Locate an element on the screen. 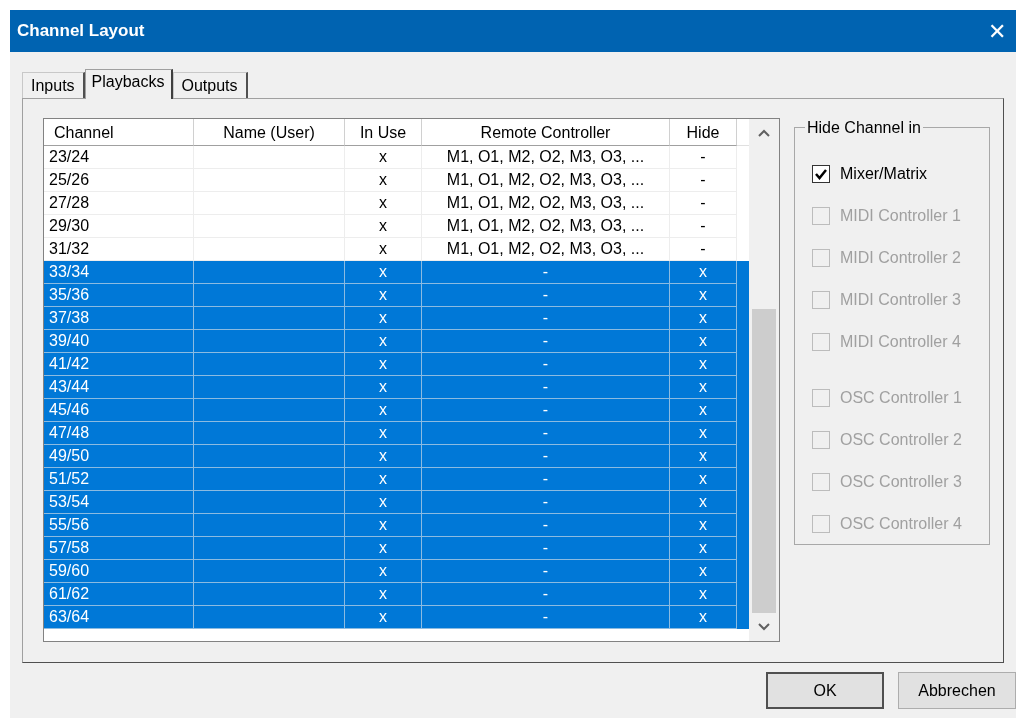 This screenshot has width=1016, height=718. table-row: 33/34 x - x is located at coordinates (396, 272).